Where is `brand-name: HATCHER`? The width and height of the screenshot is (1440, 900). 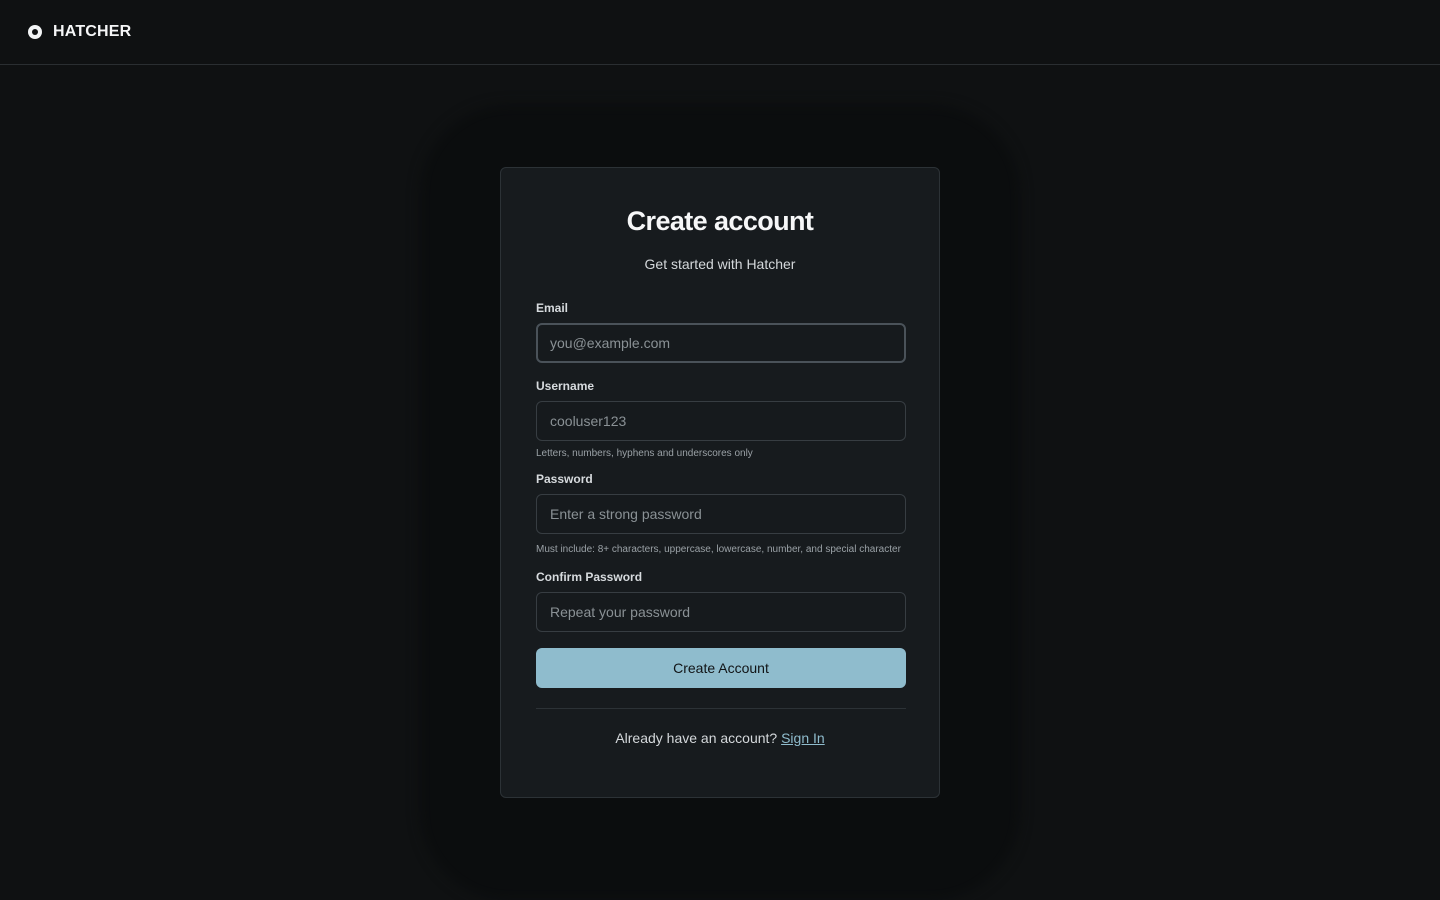
brand-name: HATCHER is located at coordinates (92, 31).